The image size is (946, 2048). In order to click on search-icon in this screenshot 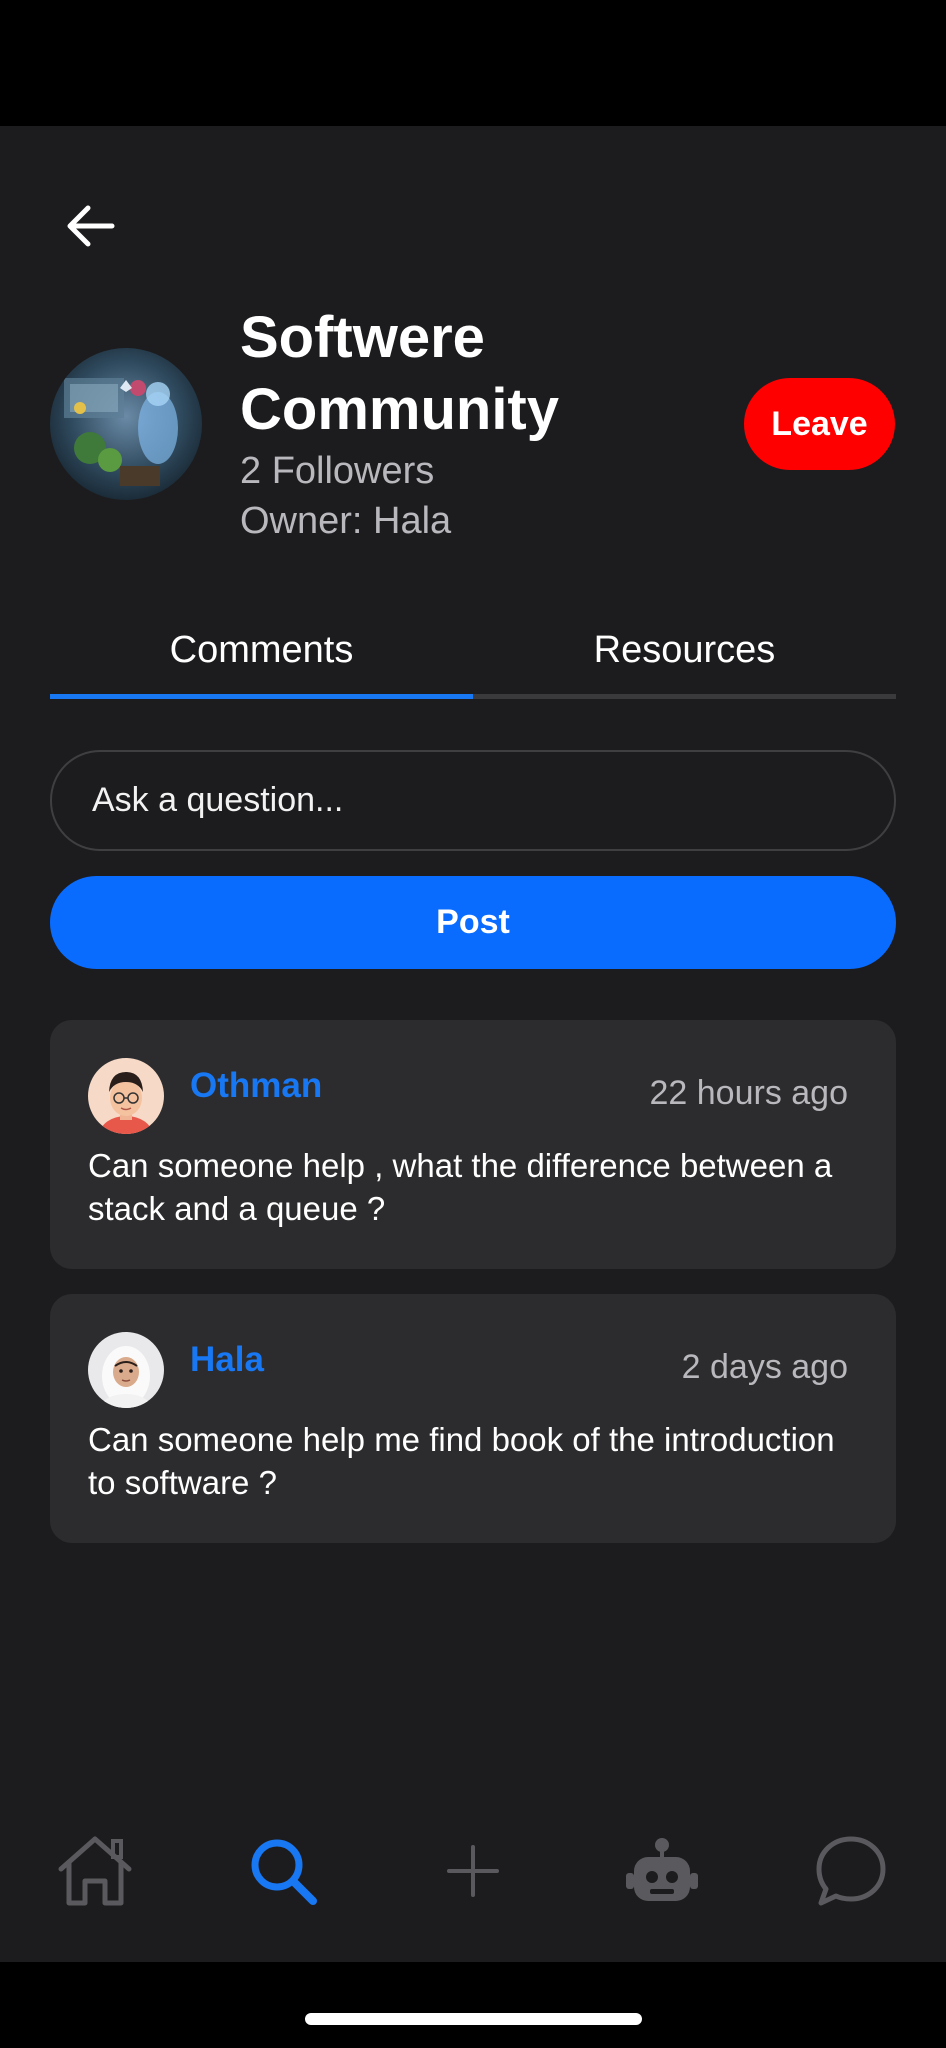, I will do `click(284, 1872)`.